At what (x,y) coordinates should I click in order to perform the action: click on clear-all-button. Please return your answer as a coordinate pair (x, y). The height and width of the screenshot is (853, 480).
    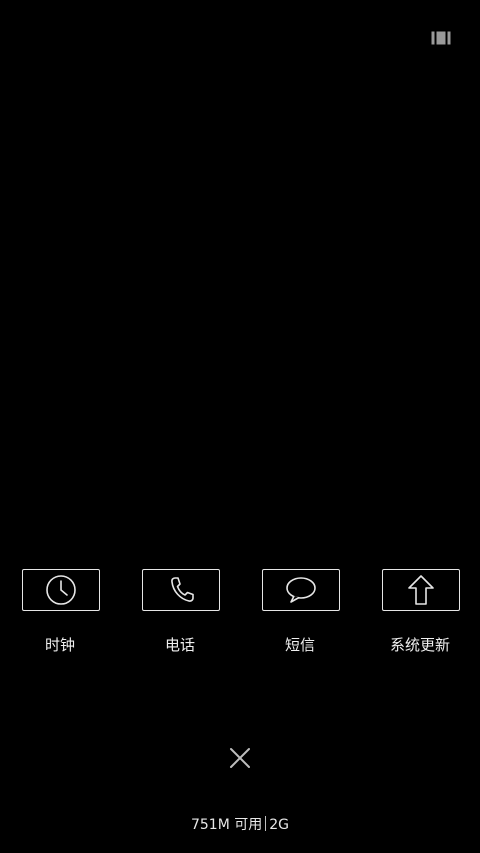
    Looking at the image, I should click on (240, 758).